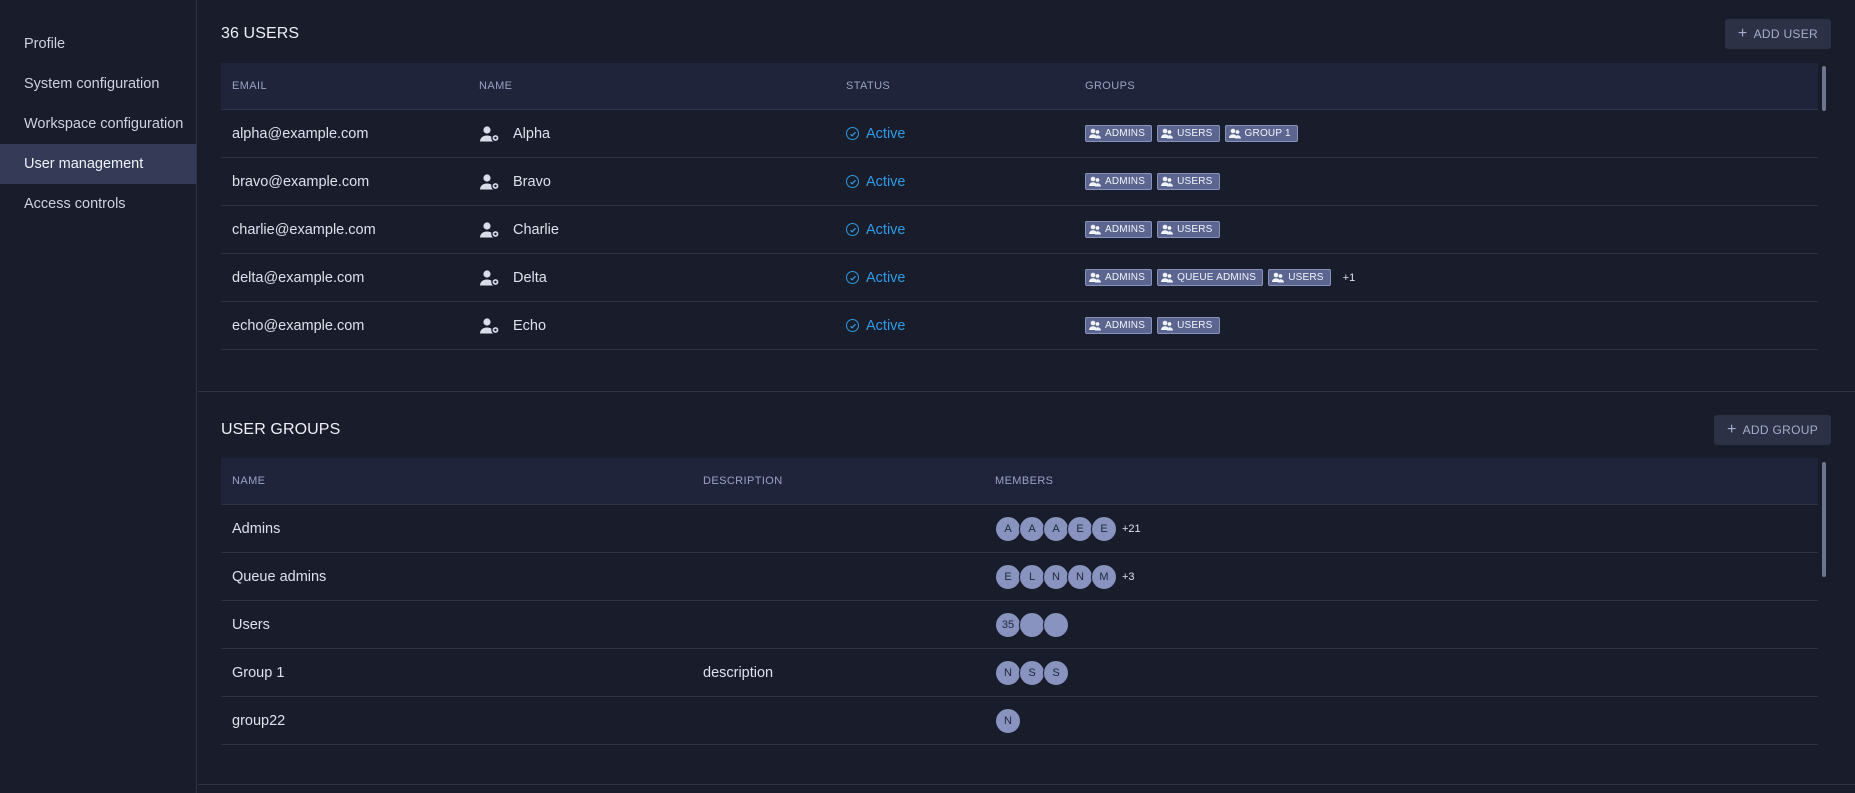 The width and height of the screenshot is (1855, 793). I want to click on column-groups: GROUPS, so click(1224, 86).